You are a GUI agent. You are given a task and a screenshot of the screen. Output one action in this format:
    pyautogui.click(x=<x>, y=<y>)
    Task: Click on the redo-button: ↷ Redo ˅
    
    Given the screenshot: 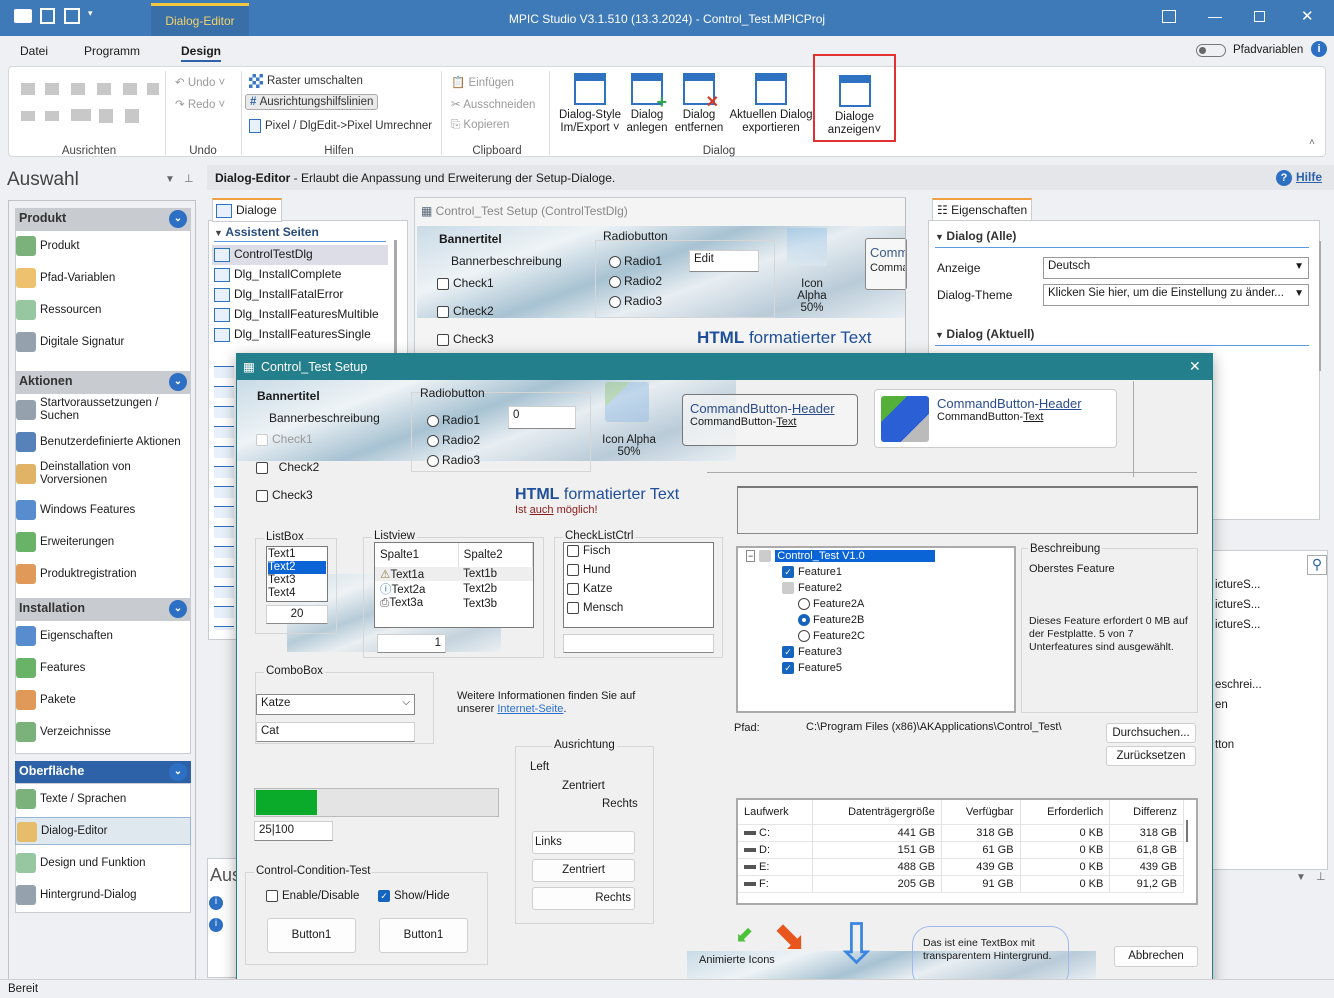 What is the action you would take?
    pyautogui.click(x=200, y=104)
    